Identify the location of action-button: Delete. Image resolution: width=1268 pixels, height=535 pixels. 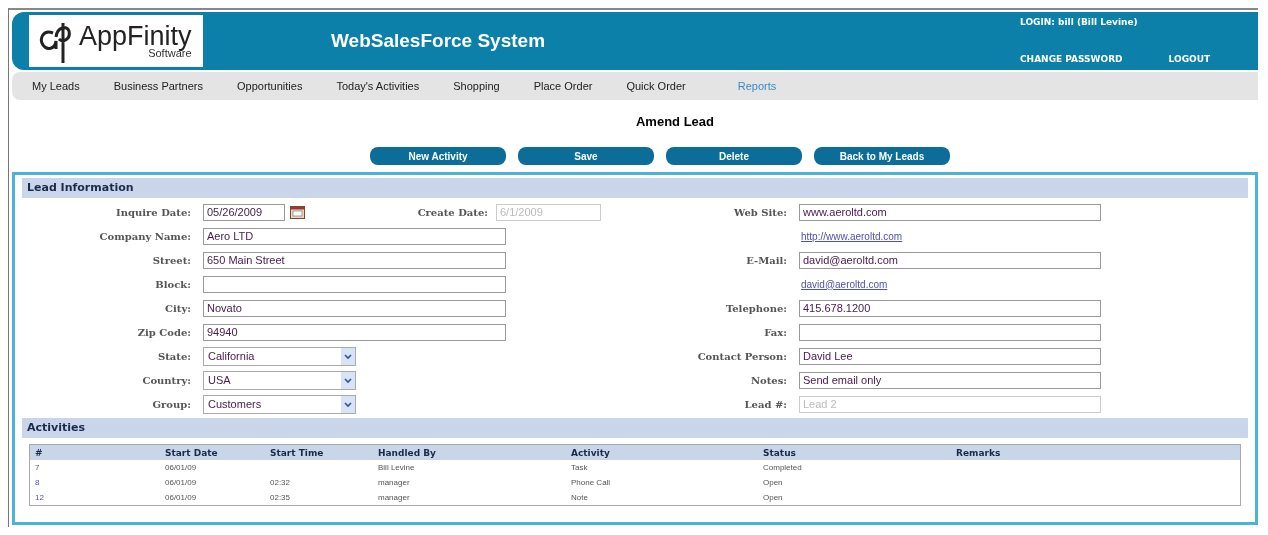
(734, 156).